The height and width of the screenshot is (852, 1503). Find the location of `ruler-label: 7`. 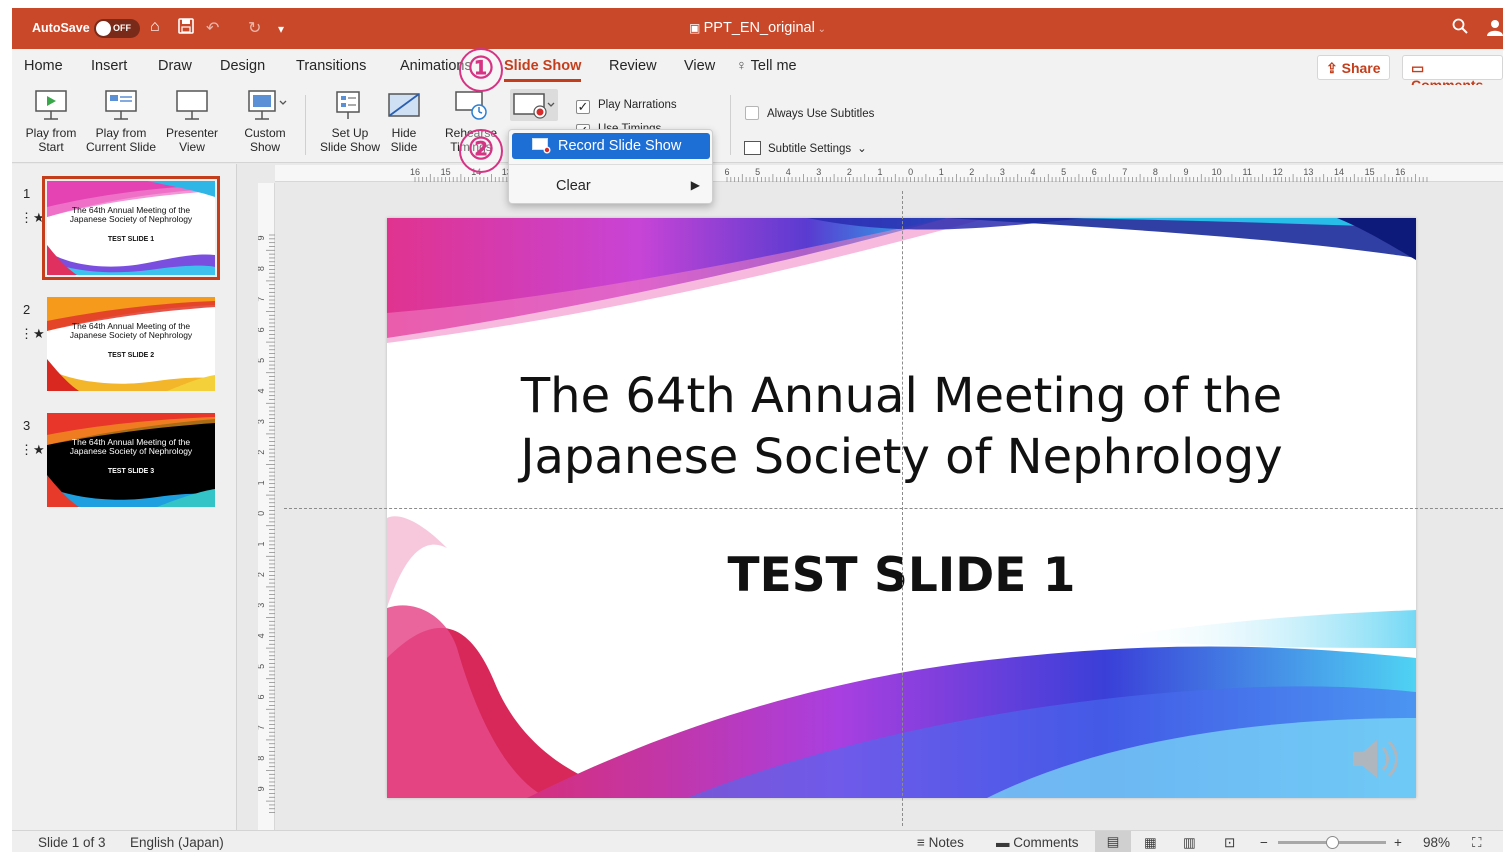

ruler-label: 7 is located at coordinates (262, 299).